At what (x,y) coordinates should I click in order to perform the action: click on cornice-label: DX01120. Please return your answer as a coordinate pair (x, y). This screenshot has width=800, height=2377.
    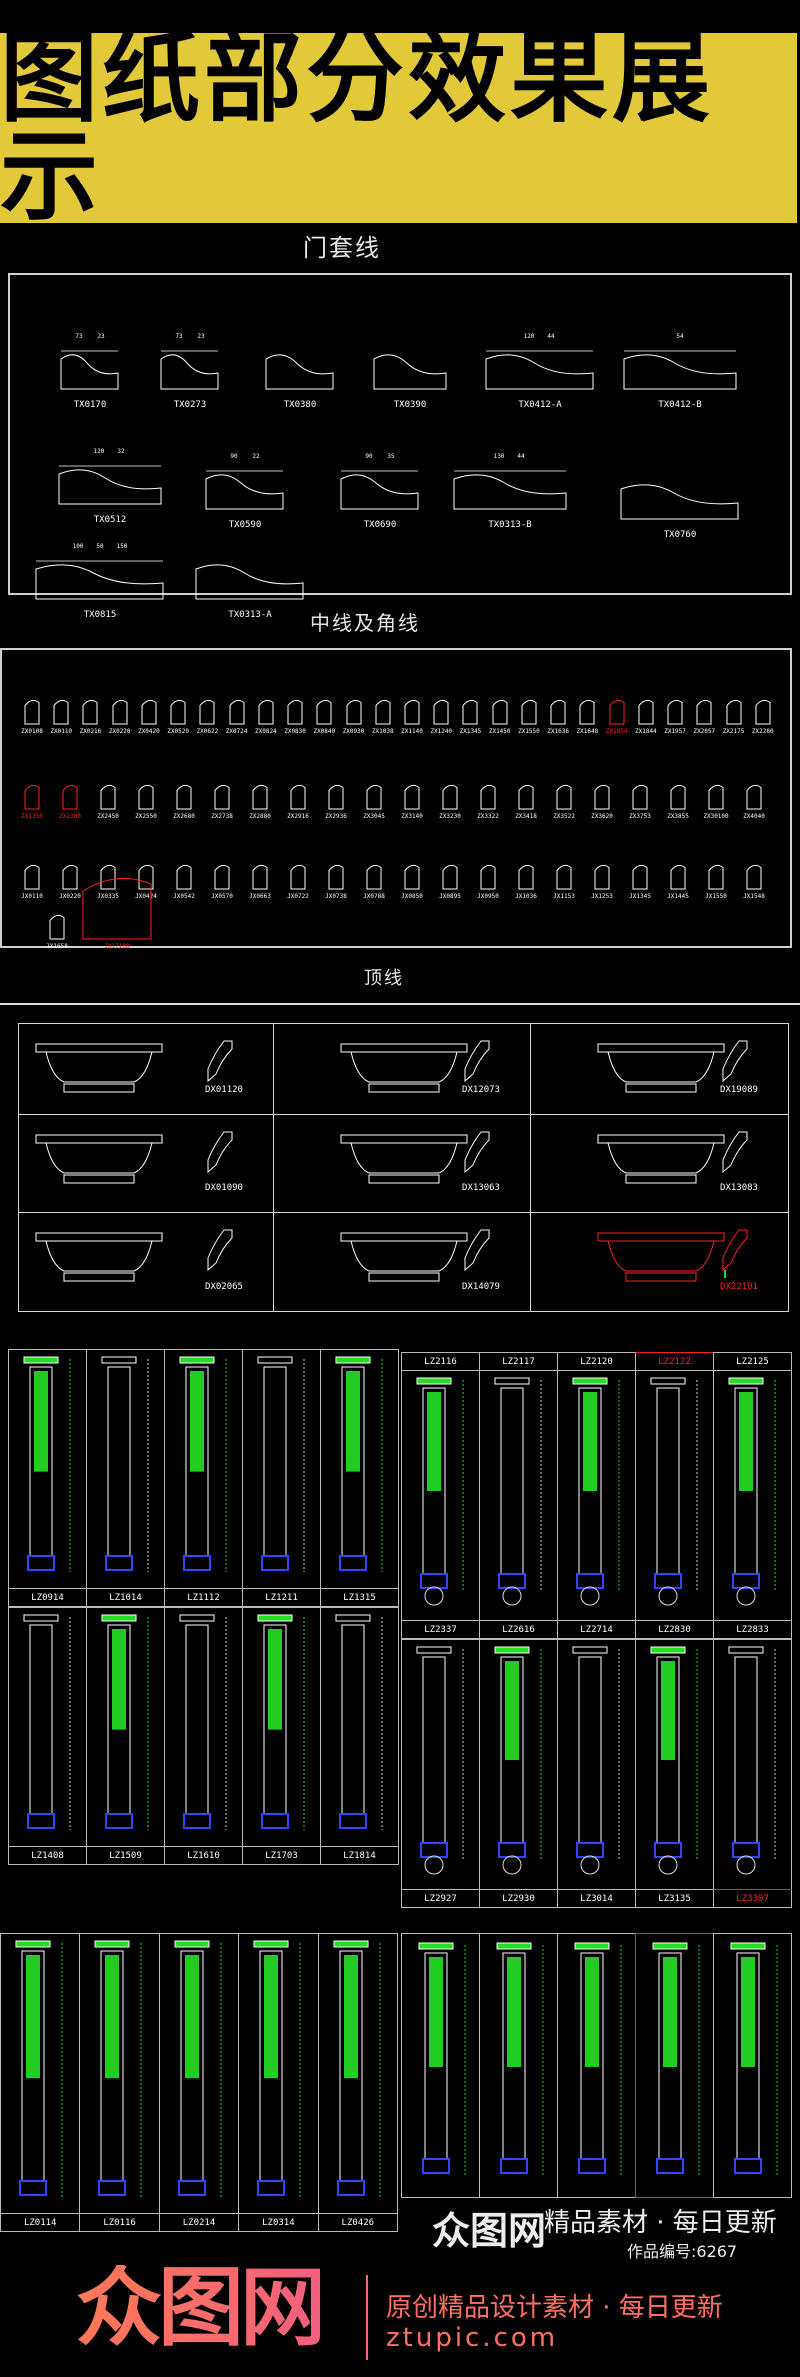
    Looking at the image, I should click on (224, 1090).